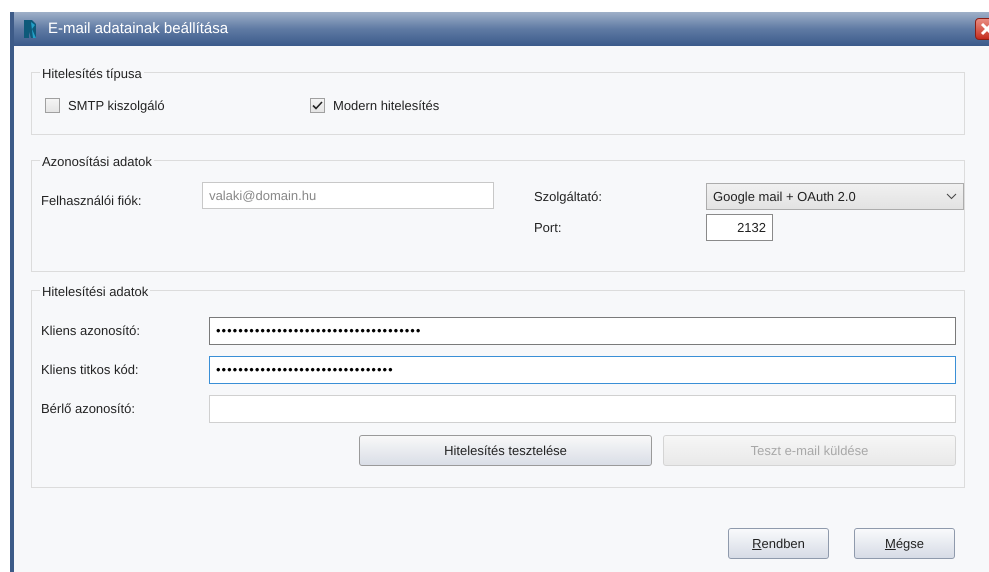  What do you see at coordinates (90, 370) in the screenshot?
I see `field-label: Kliens titkos kód:` at bounding box center [90, 370].